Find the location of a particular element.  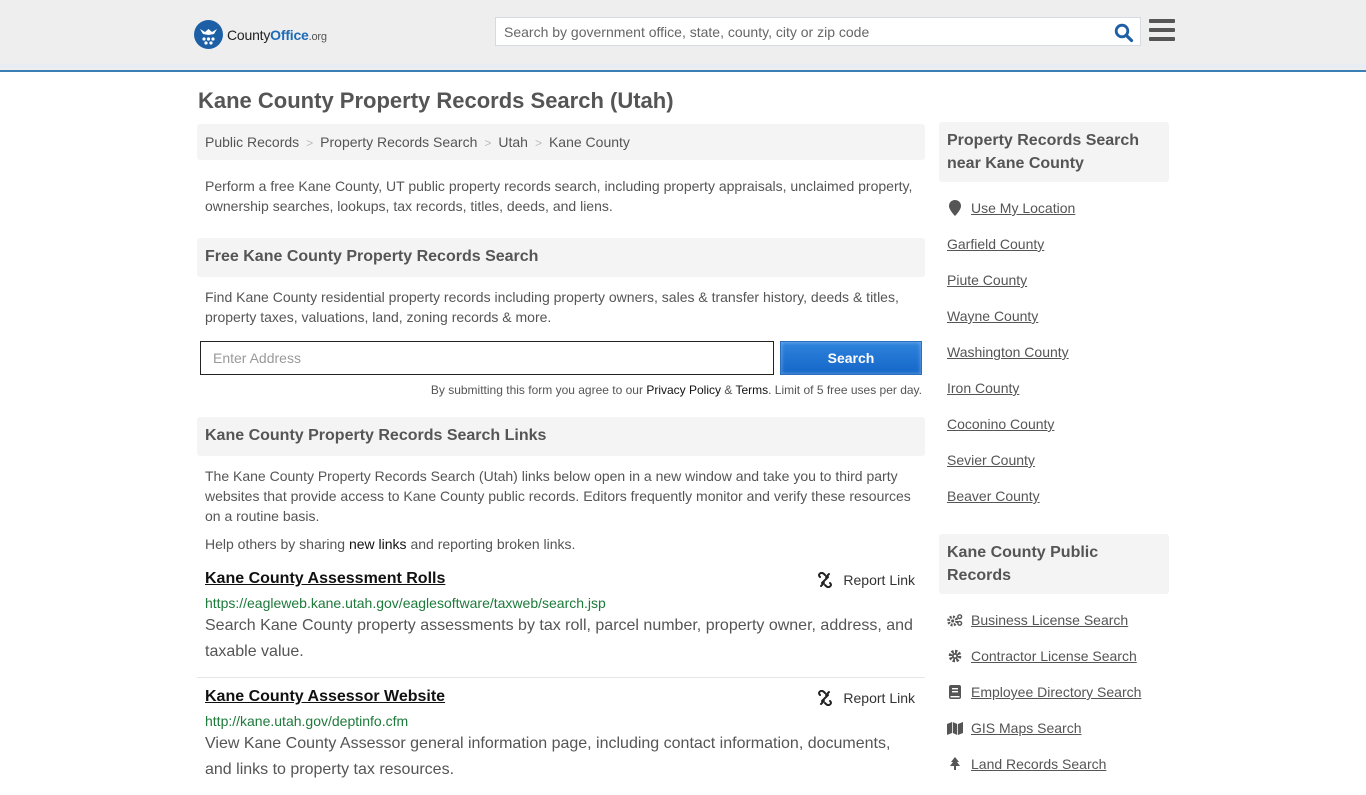

public-record-item: Employee Directory Search is located at coordinates (1054, 692).